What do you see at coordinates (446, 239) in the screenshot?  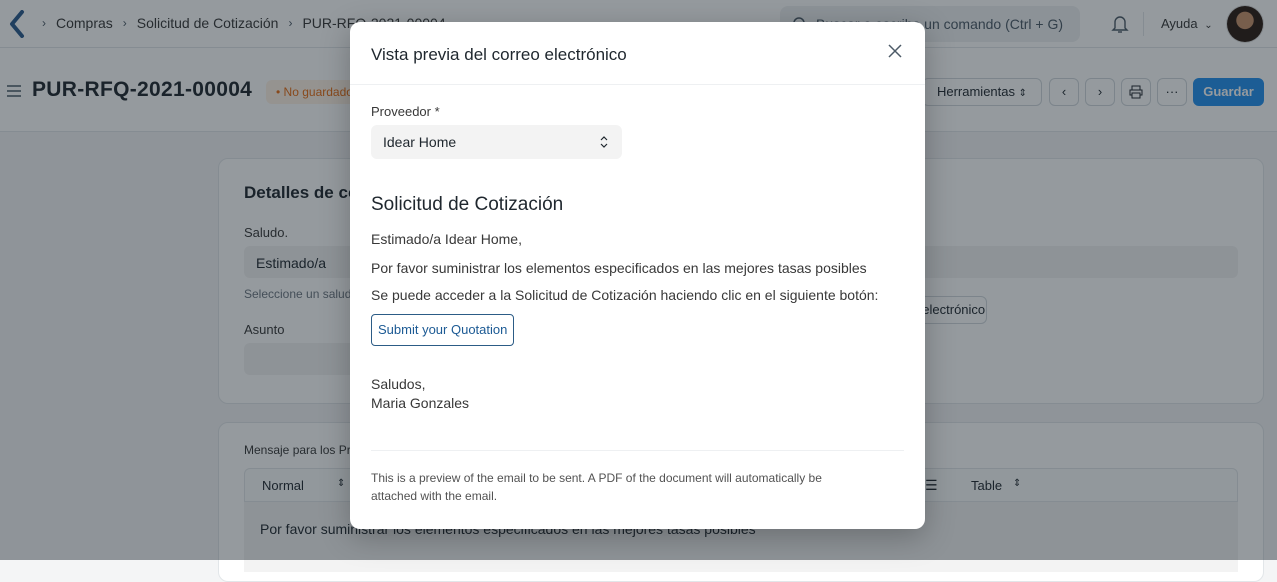 I see `email-greeting: Estimado/a Idear Home,` at bounding box center [446, 239].